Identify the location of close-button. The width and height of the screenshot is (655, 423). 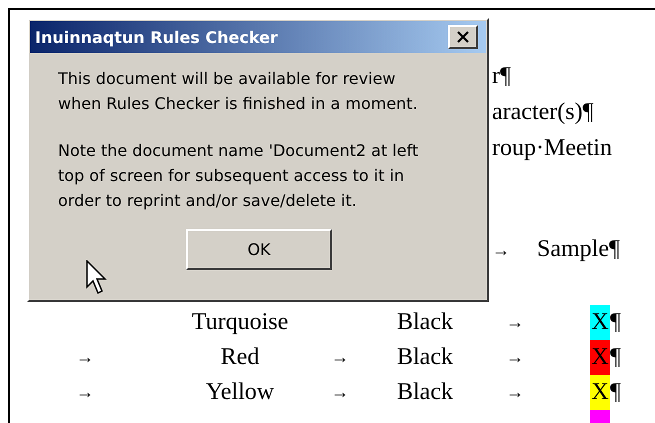
(463, 37).